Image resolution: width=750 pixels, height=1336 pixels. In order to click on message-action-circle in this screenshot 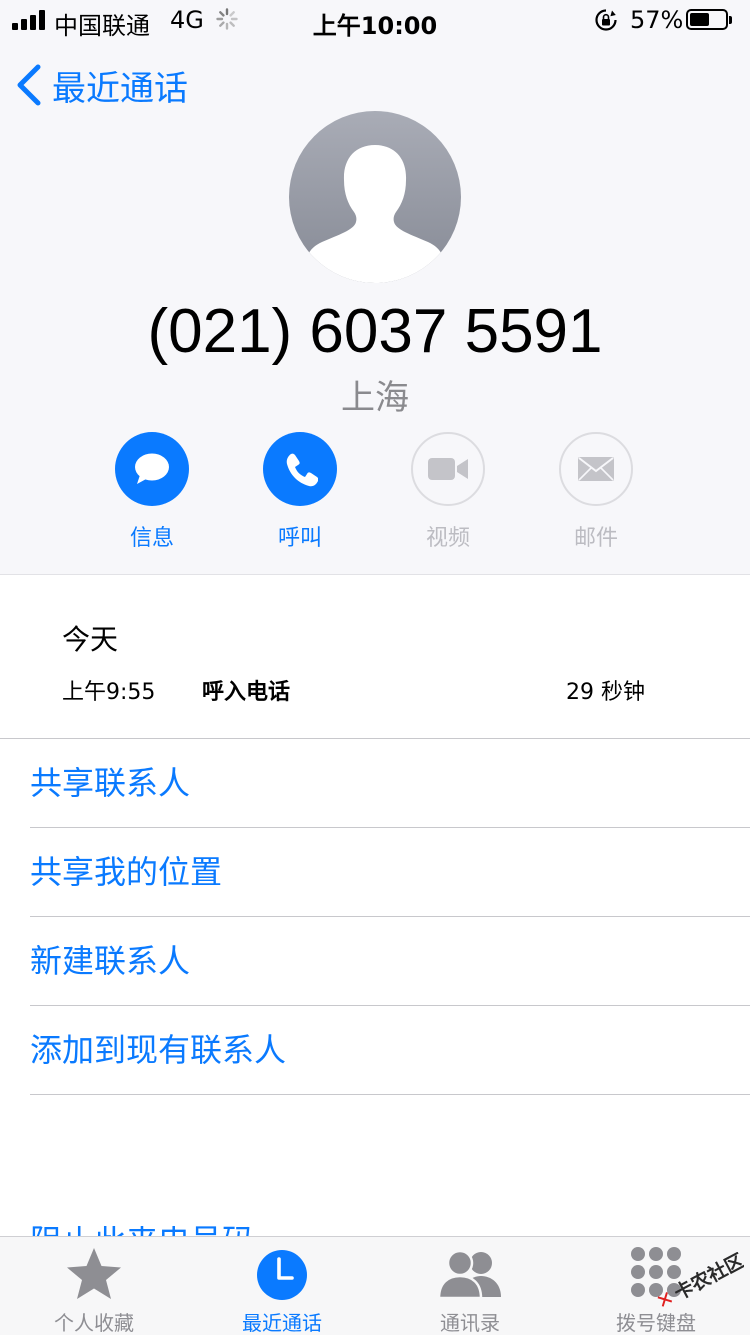, I will do `click(152, 469)`.